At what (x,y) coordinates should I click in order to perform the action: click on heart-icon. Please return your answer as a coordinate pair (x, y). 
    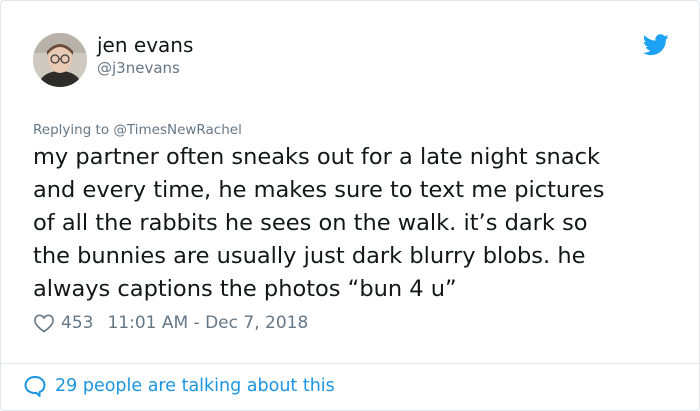
    Looking at the image, I should click on (44, 323).